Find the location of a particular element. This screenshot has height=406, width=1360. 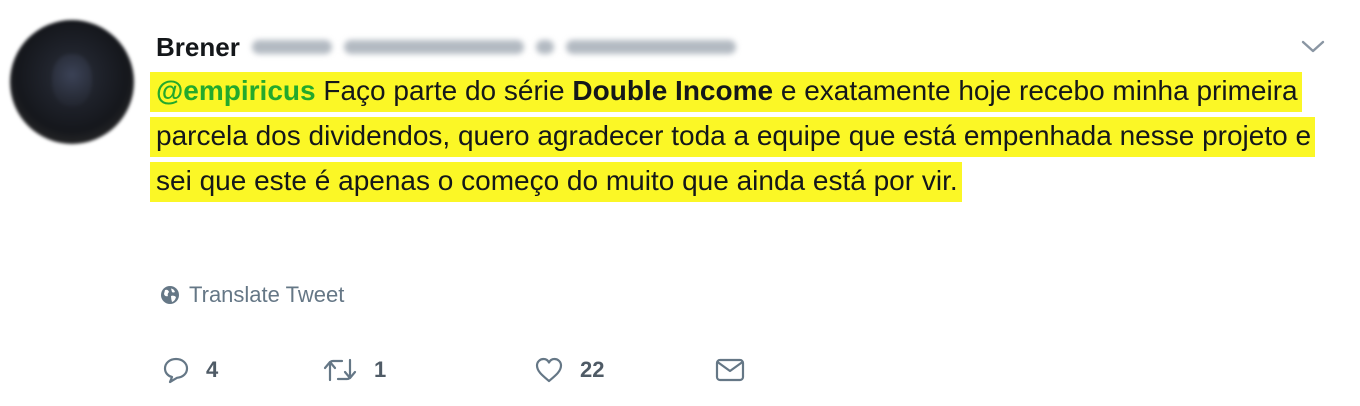

tweet-actions: 4 1 22 is located at coordinates (454, 370).